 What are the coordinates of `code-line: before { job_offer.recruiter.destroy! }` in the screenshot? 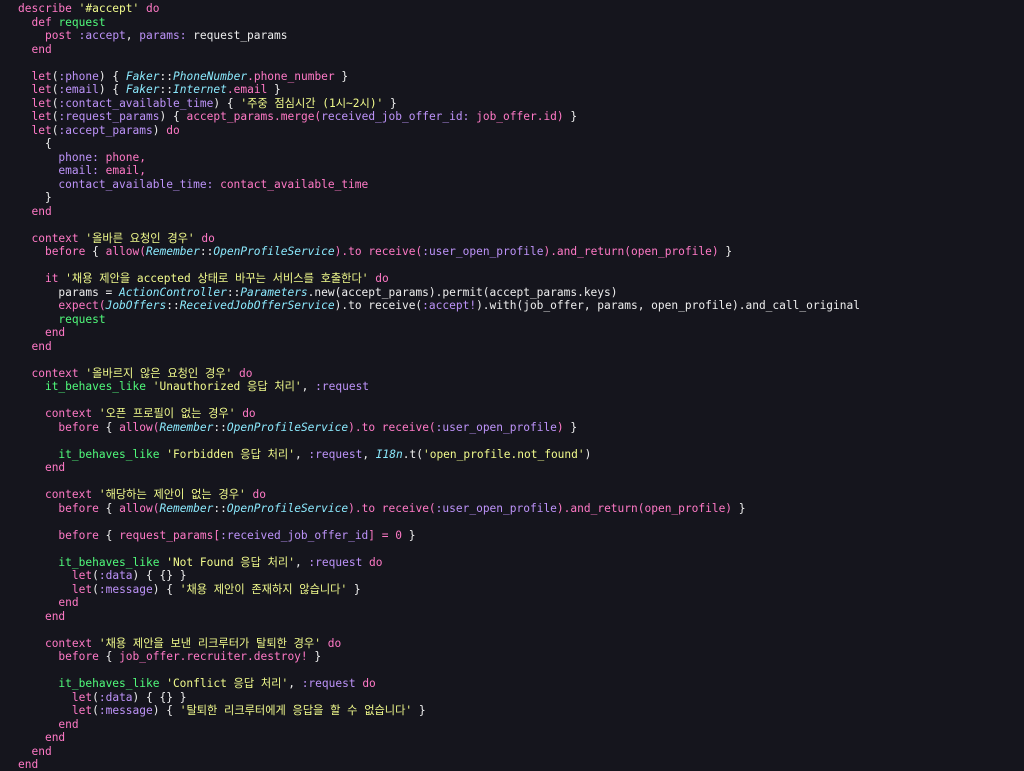 It's located at (521, 657).